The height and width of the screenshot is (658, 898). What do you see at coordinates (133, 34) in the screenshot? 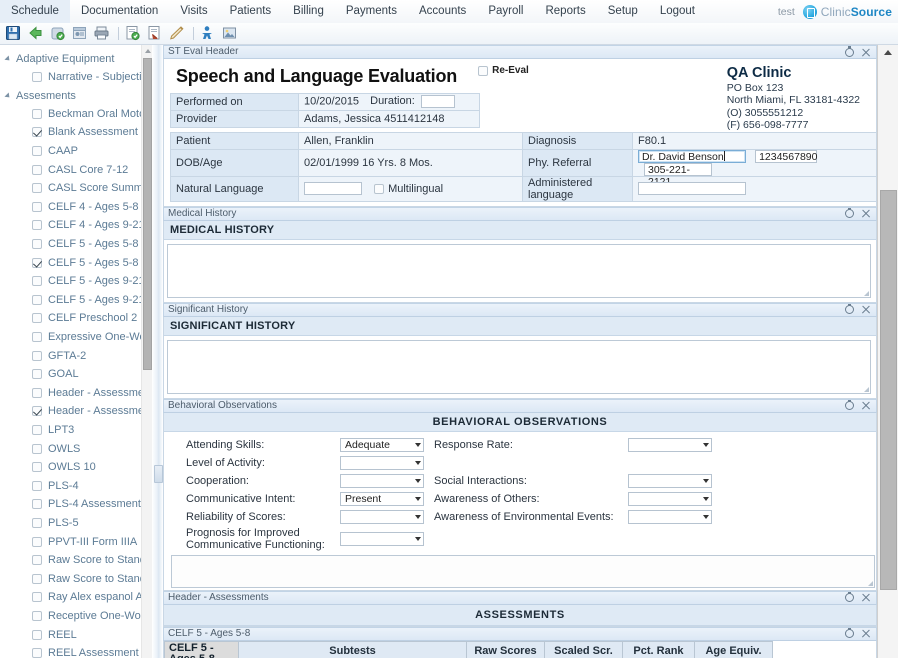
I see `approve-document-icon` at bounding box center [133, 34].